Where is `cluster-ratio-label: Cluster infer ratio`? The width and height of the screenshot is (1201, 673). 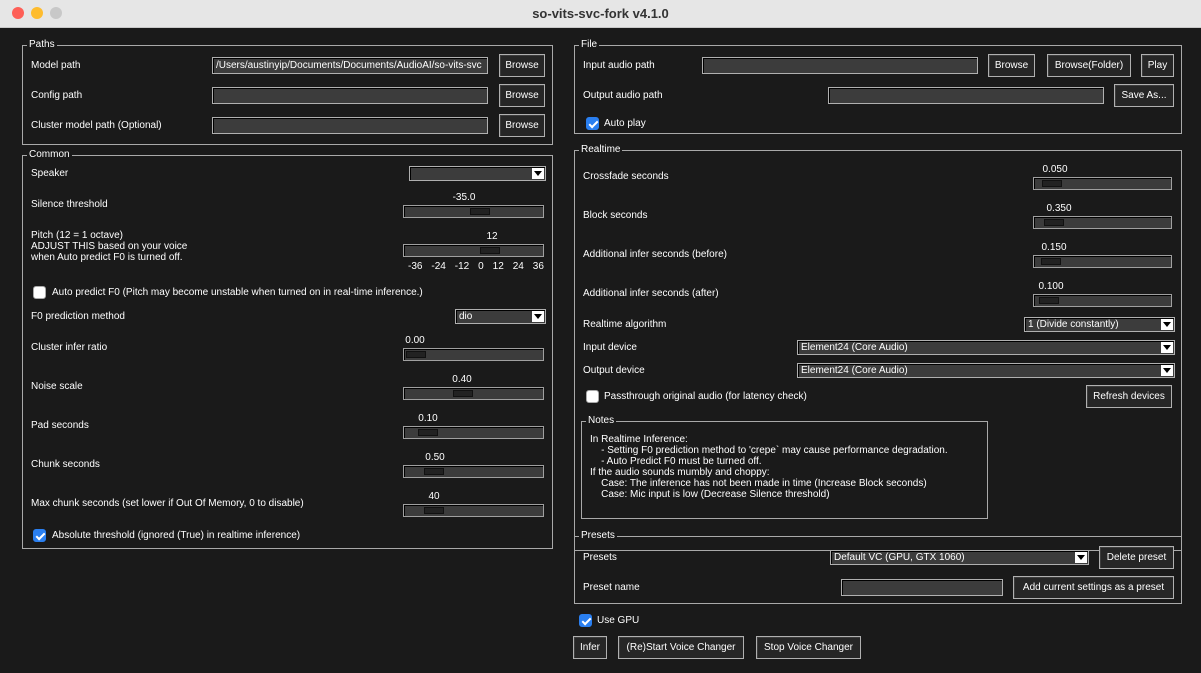 cluster-ratio-label: Cluster infer ratio is located at coordinates (69, 347).